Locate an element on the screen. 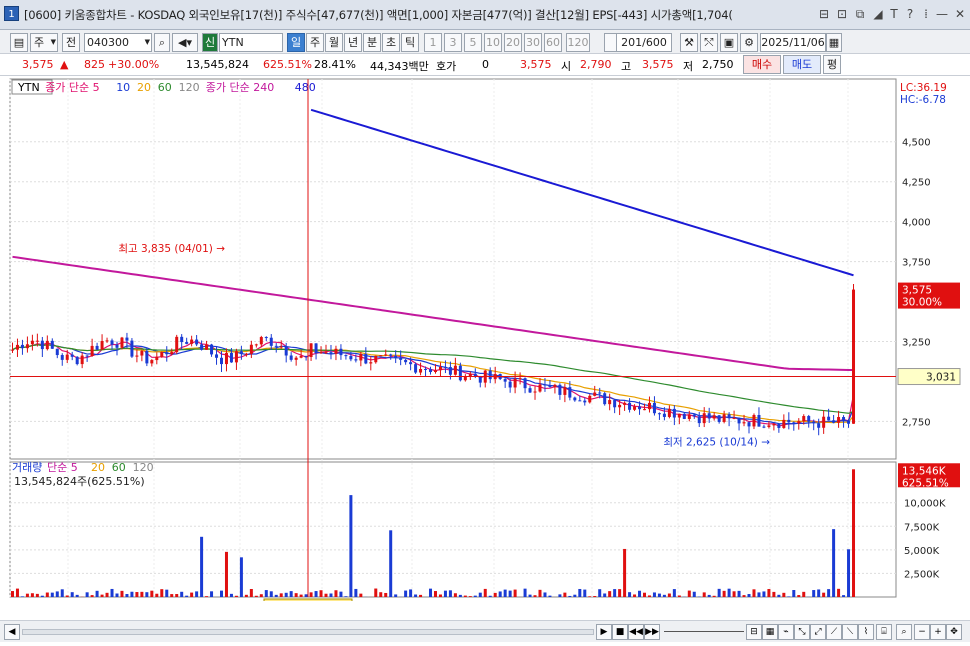  zoom-slider is located at coordinates (704, 631).